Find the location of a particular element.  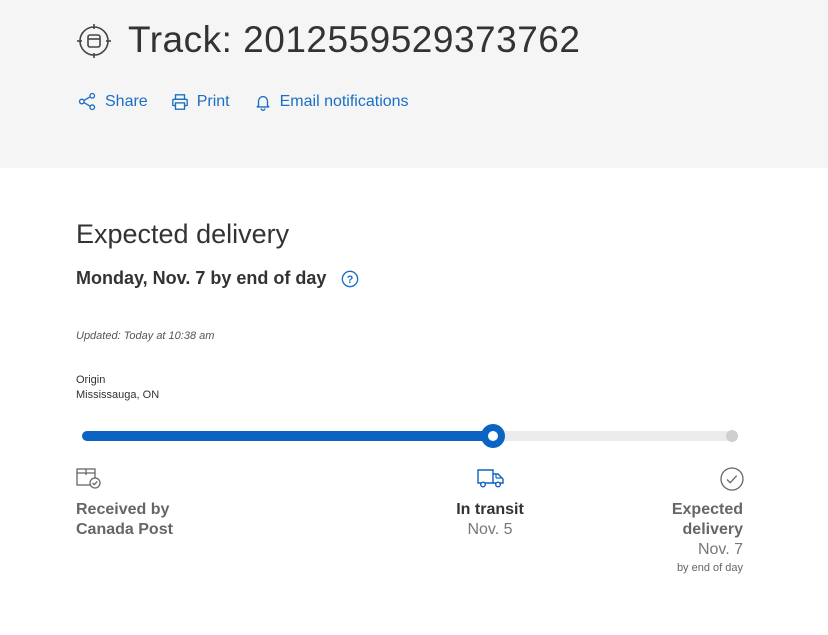

updated-timestamp: Updated: Today at 10:38 am is located at coordinates (145, 336).